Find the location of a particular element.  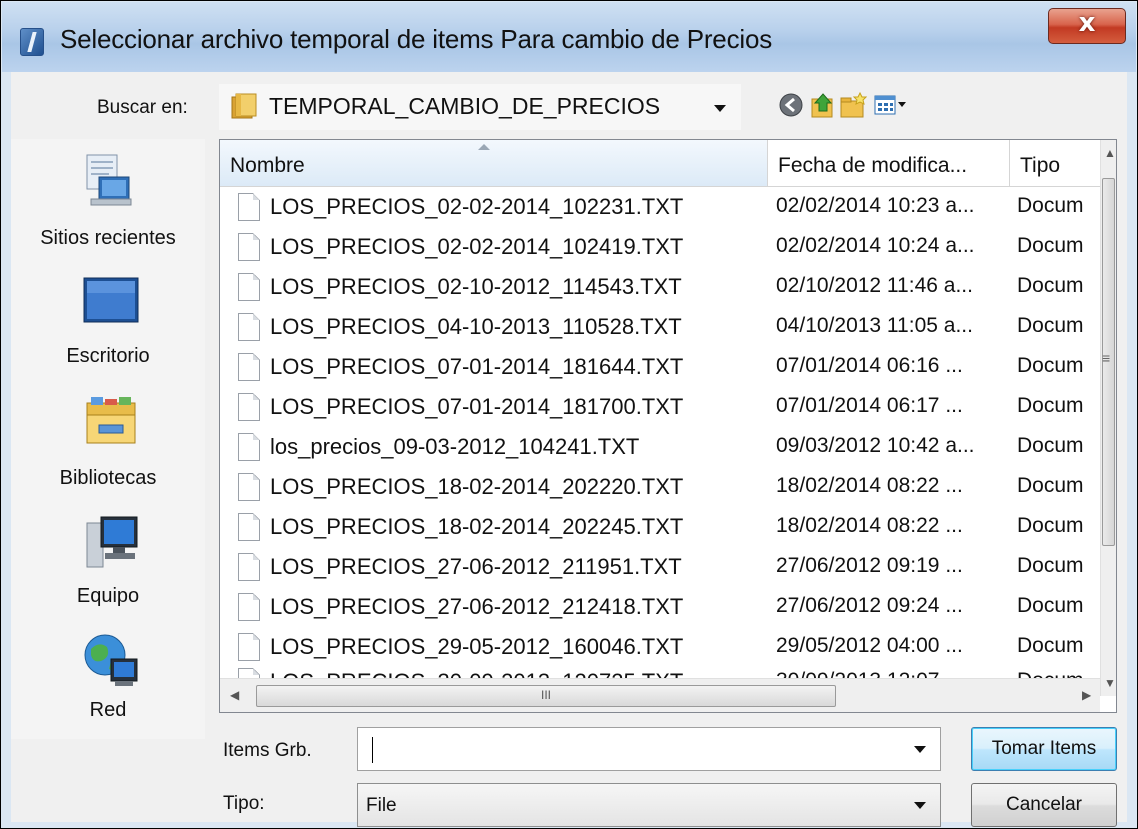

close-button: x is located at coordinates (1087, 26).